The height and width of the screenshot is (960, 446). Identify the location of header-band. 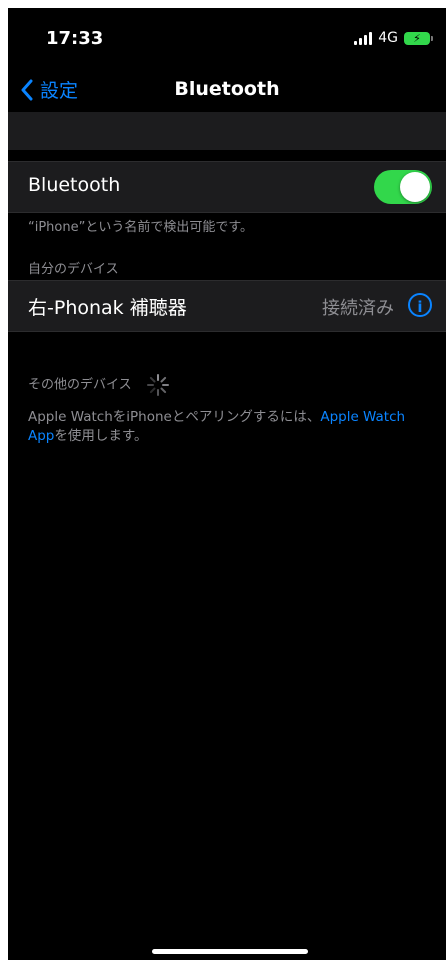
(227, 131).